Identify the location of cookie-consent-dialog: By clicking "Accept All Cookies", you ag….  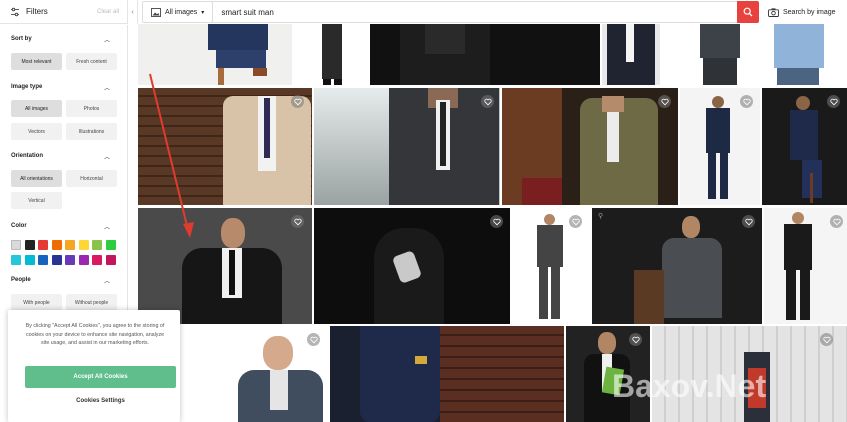
(94, 366).